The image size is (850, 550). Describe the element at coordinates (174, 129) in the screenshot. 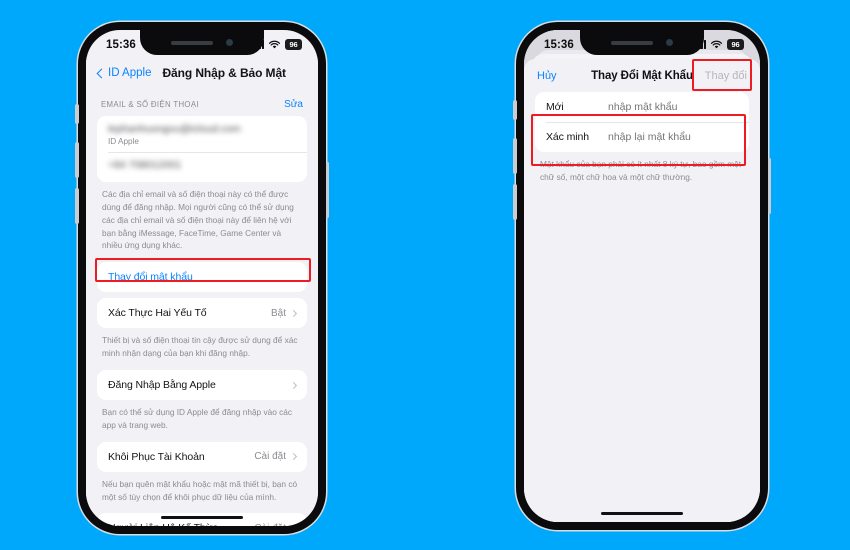

I see `apple-id-email-value: lephanhuongvu@icloud.com` at that location.